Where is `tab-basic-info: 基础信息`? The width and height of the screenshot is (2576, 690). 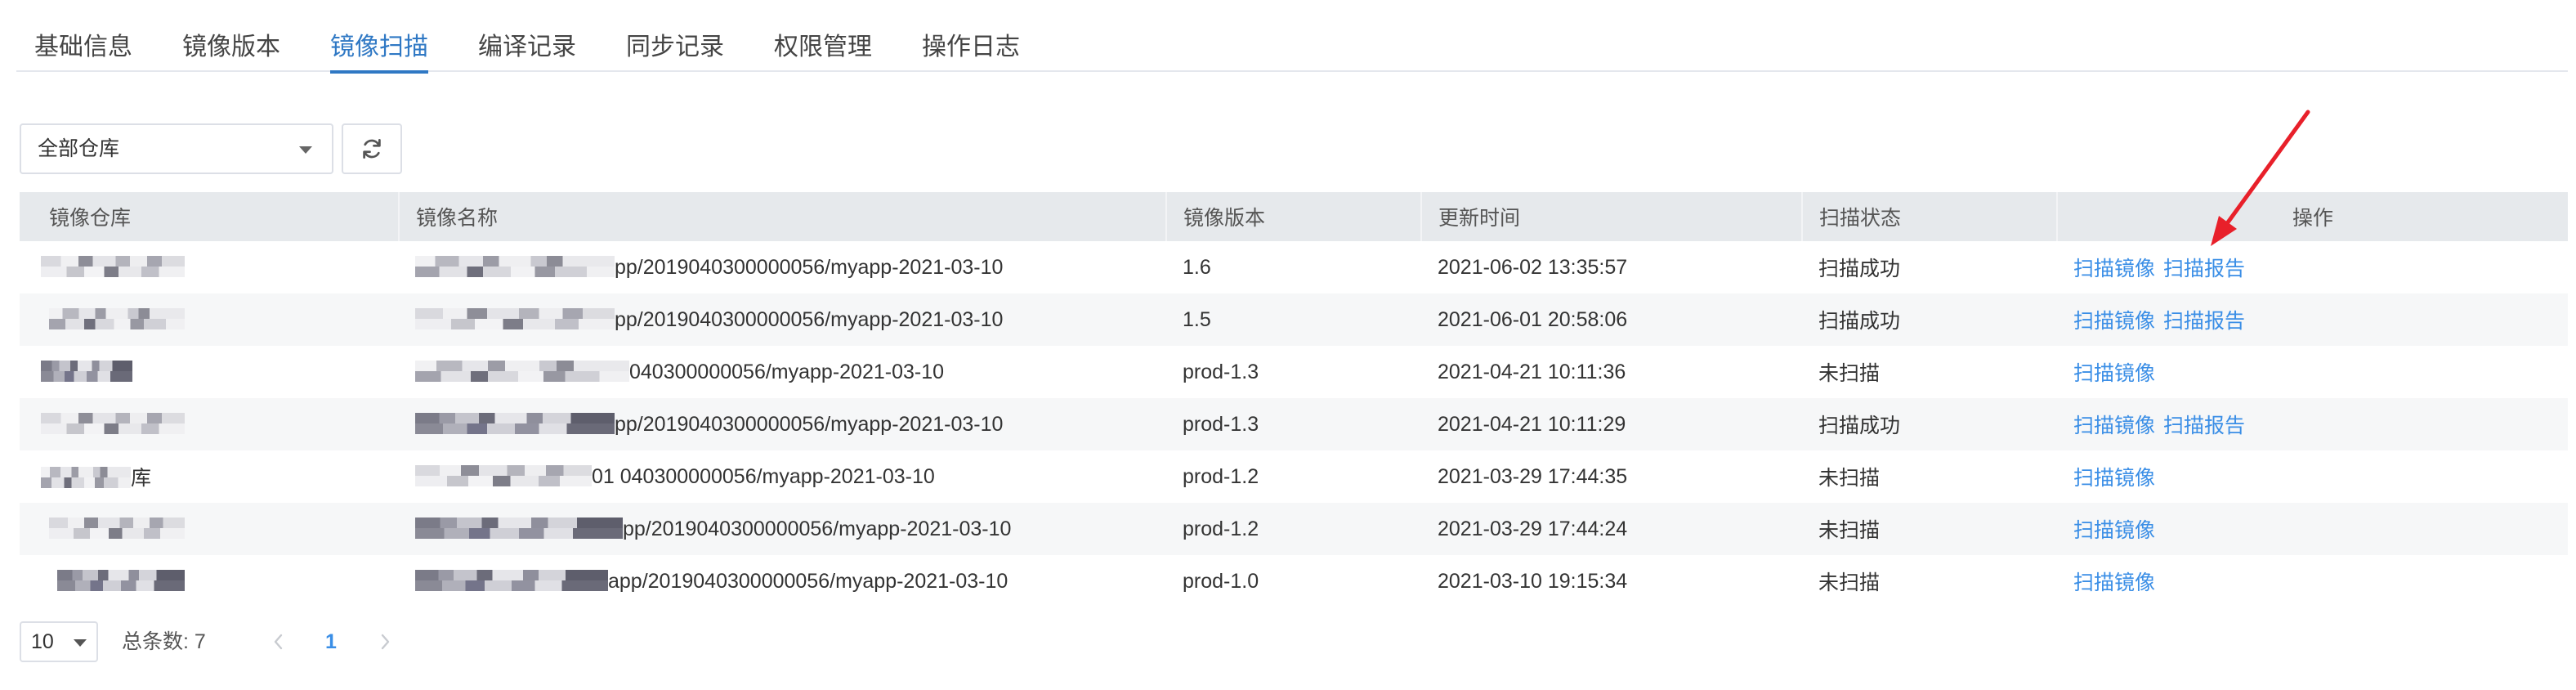 tab-basic-info: 基础信息 is located at coordinates (83, 36).